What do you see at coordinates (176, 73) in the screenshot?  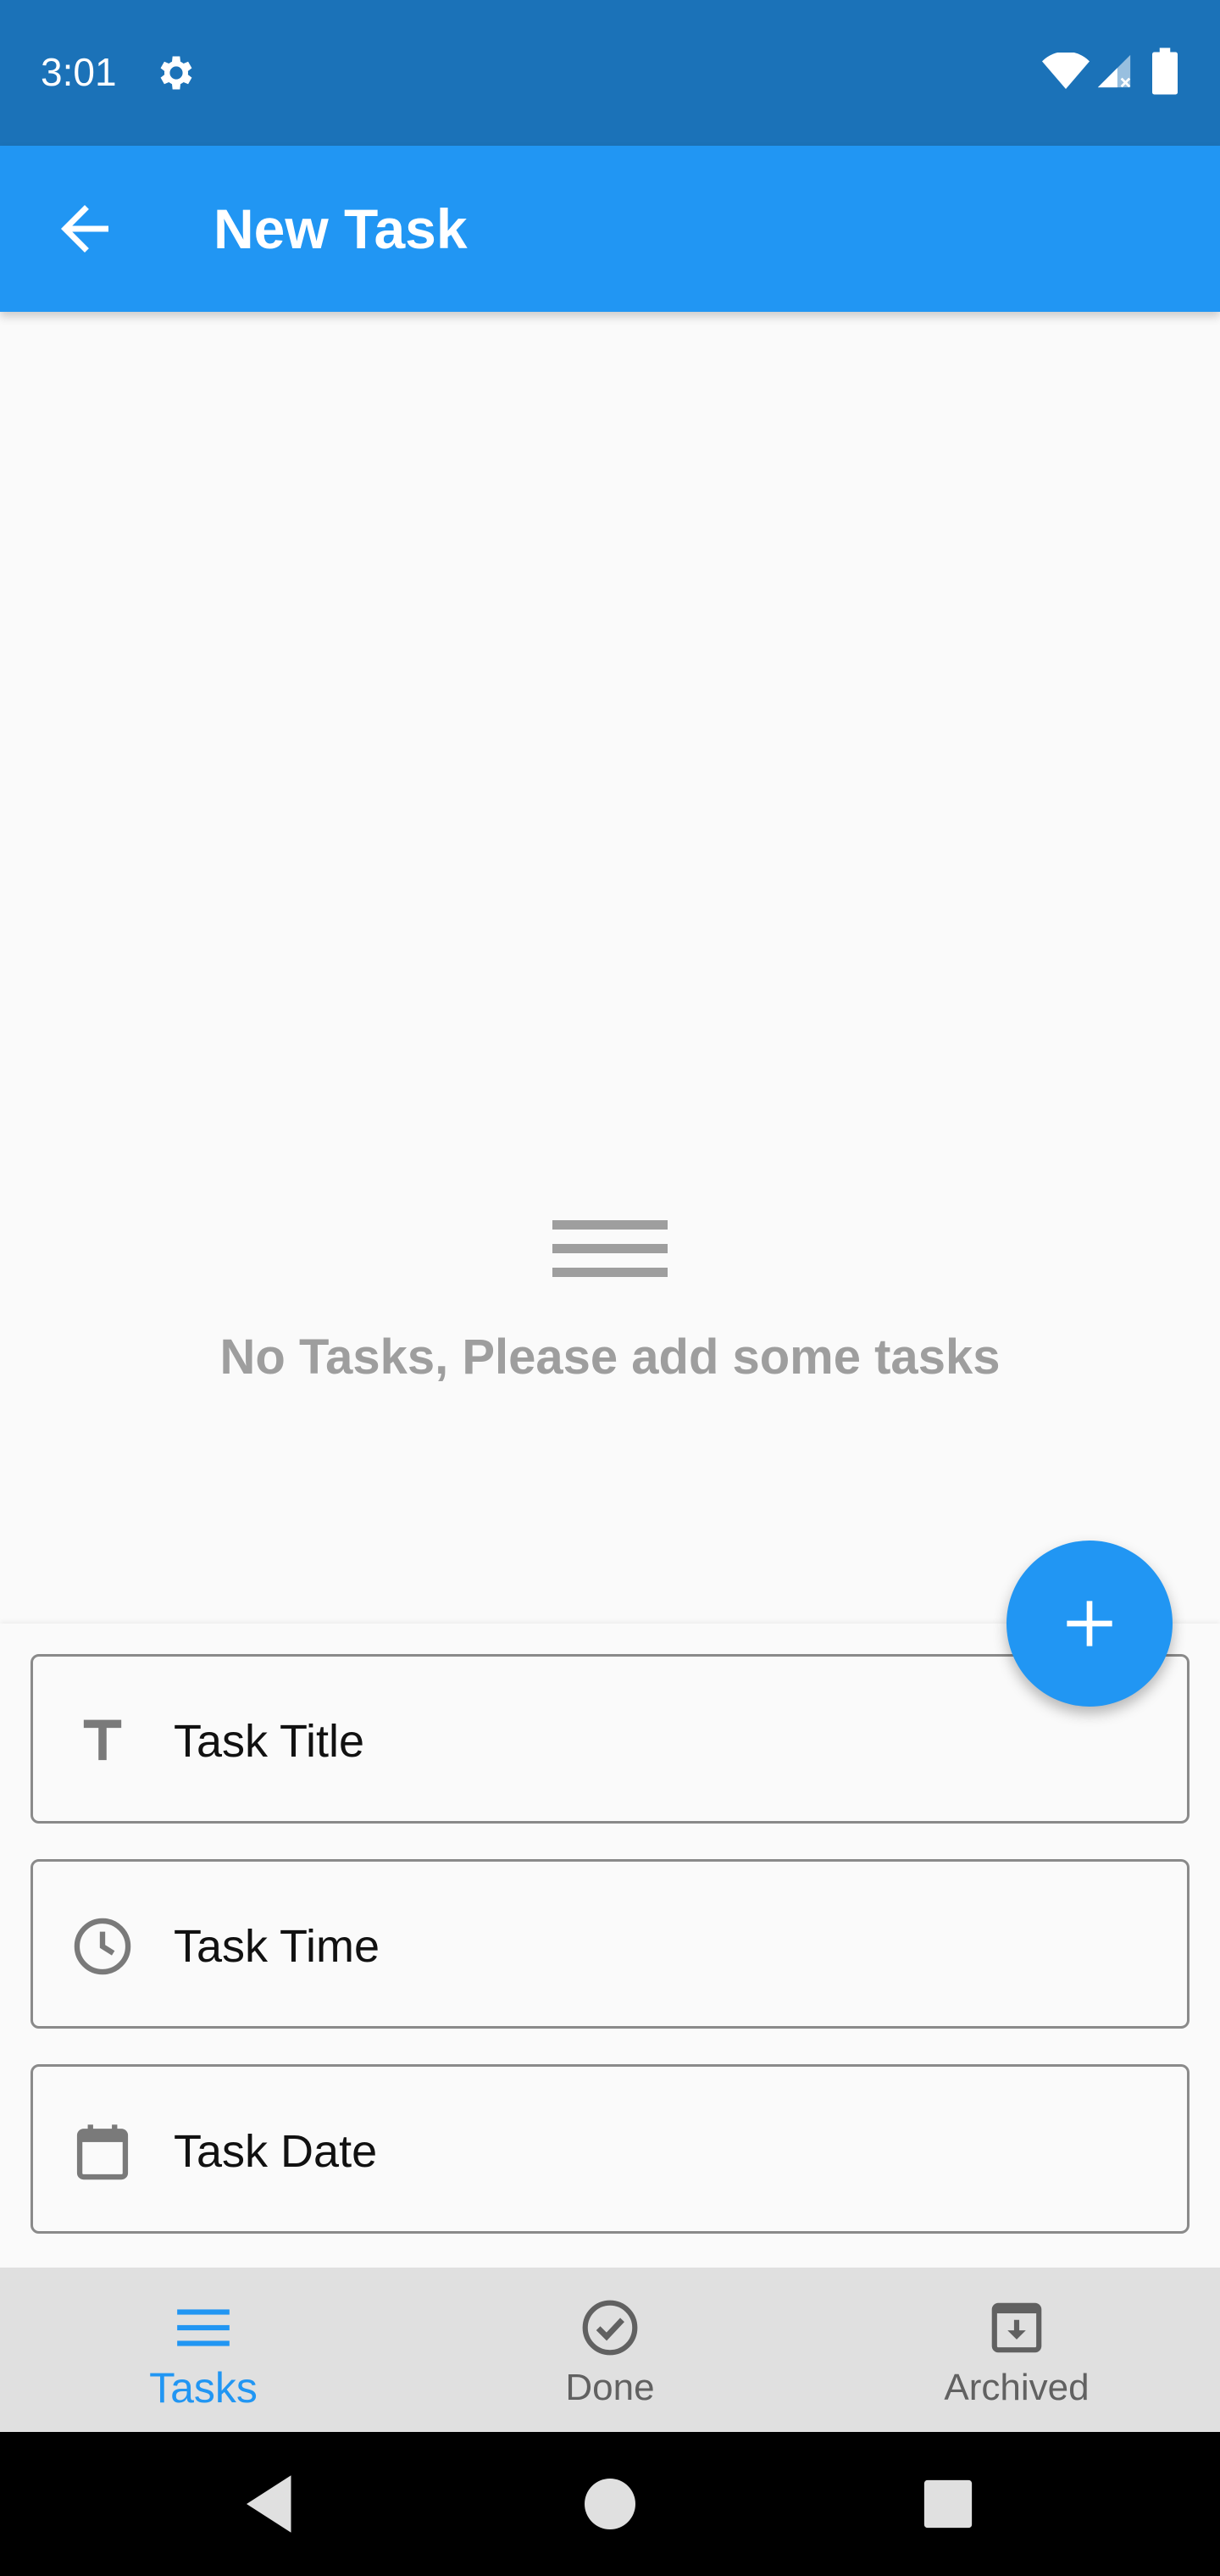 I see `gear-icon` at bounding box center [176, 73].